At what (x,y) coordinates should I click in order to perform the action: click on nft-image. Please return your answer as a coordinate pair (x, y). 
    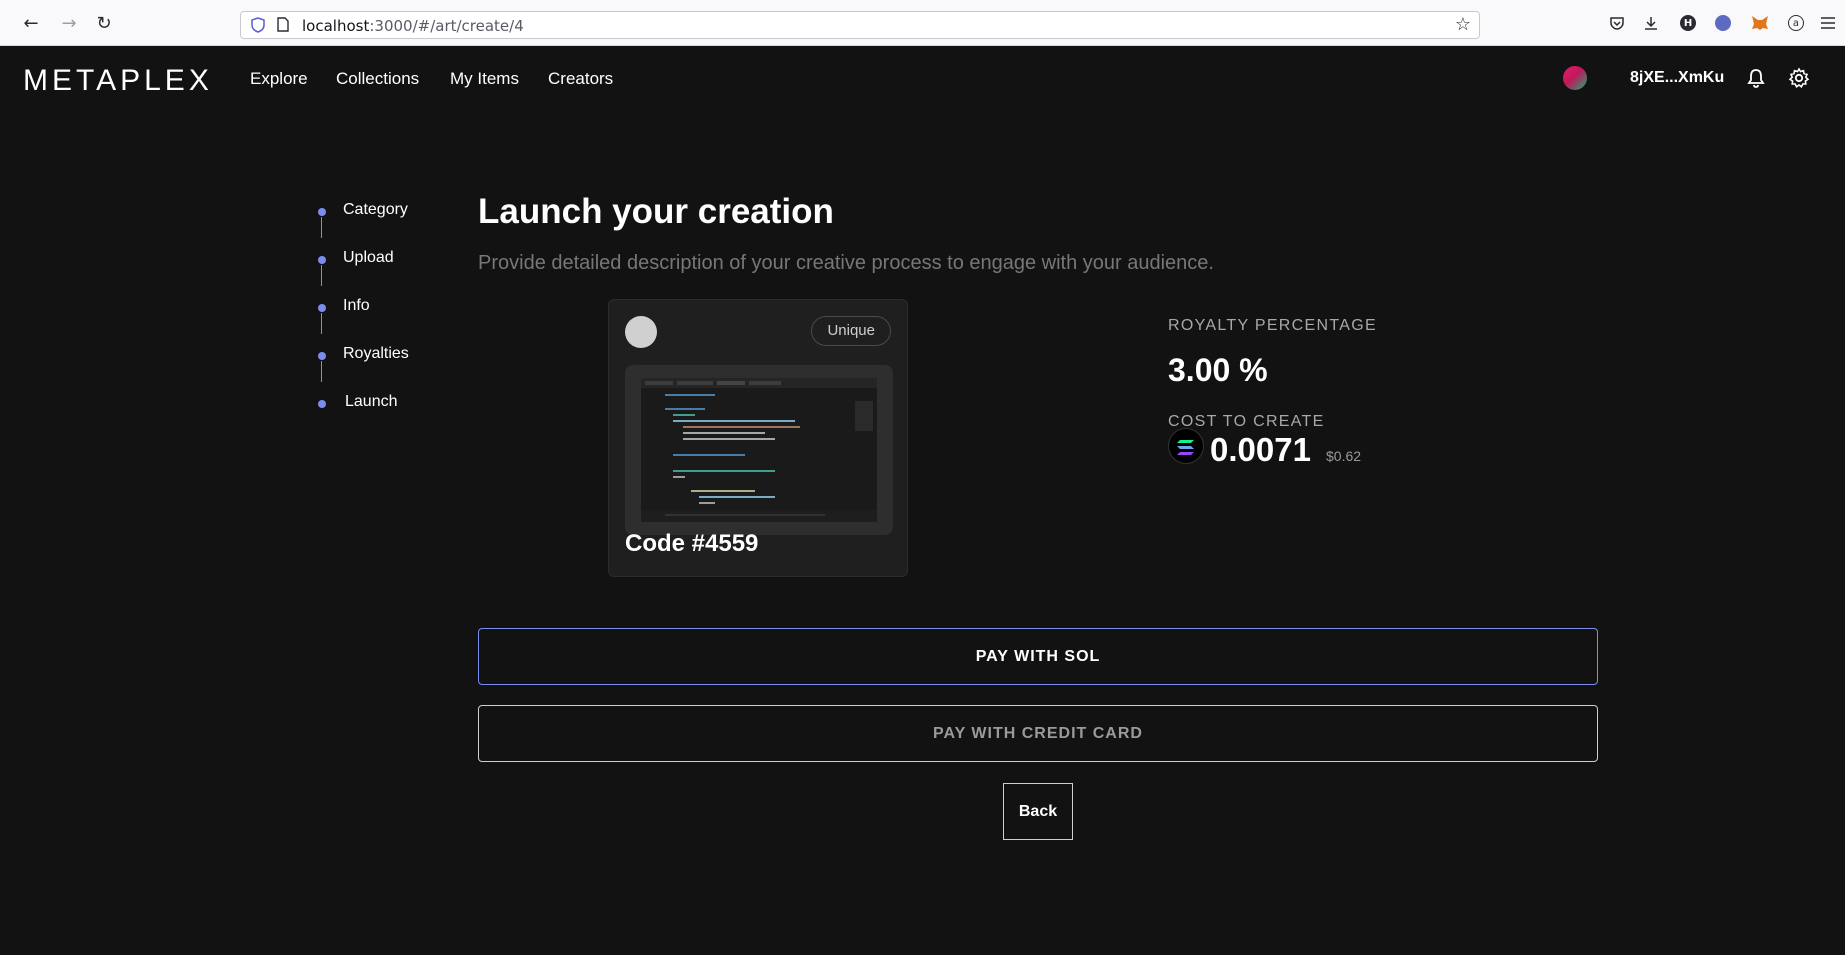
    Looking at the image, I should click on (759, 450).